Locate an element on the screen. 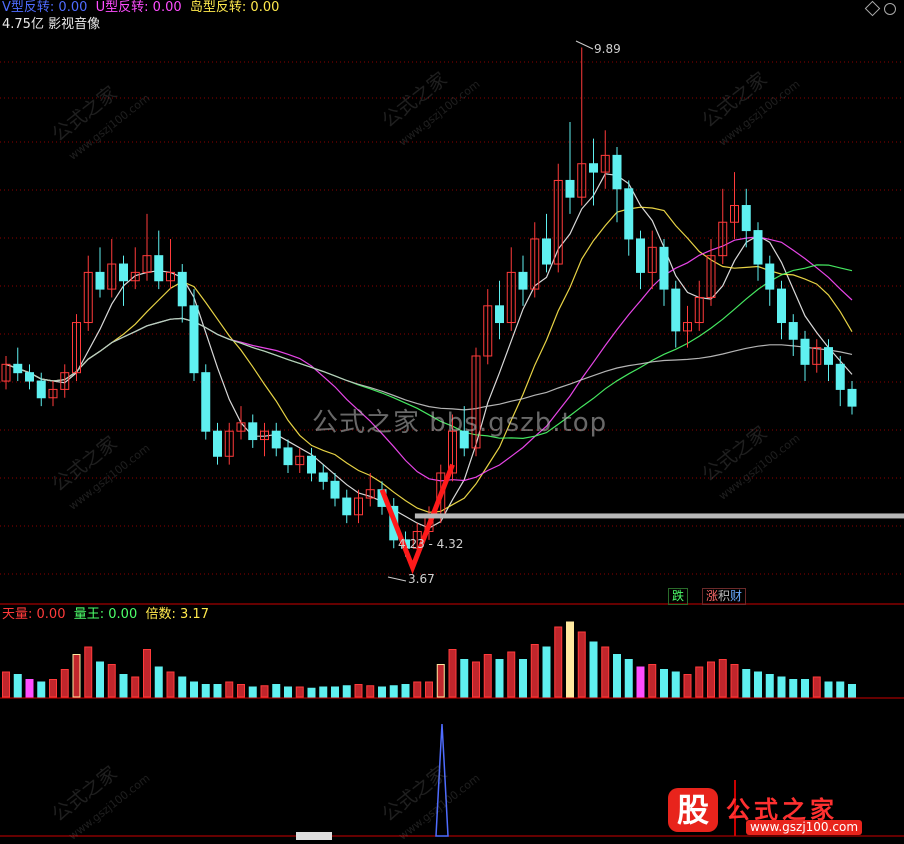 The image size is (904, 844). beishu-value: 3.17 is located at coordinates (194, 614).